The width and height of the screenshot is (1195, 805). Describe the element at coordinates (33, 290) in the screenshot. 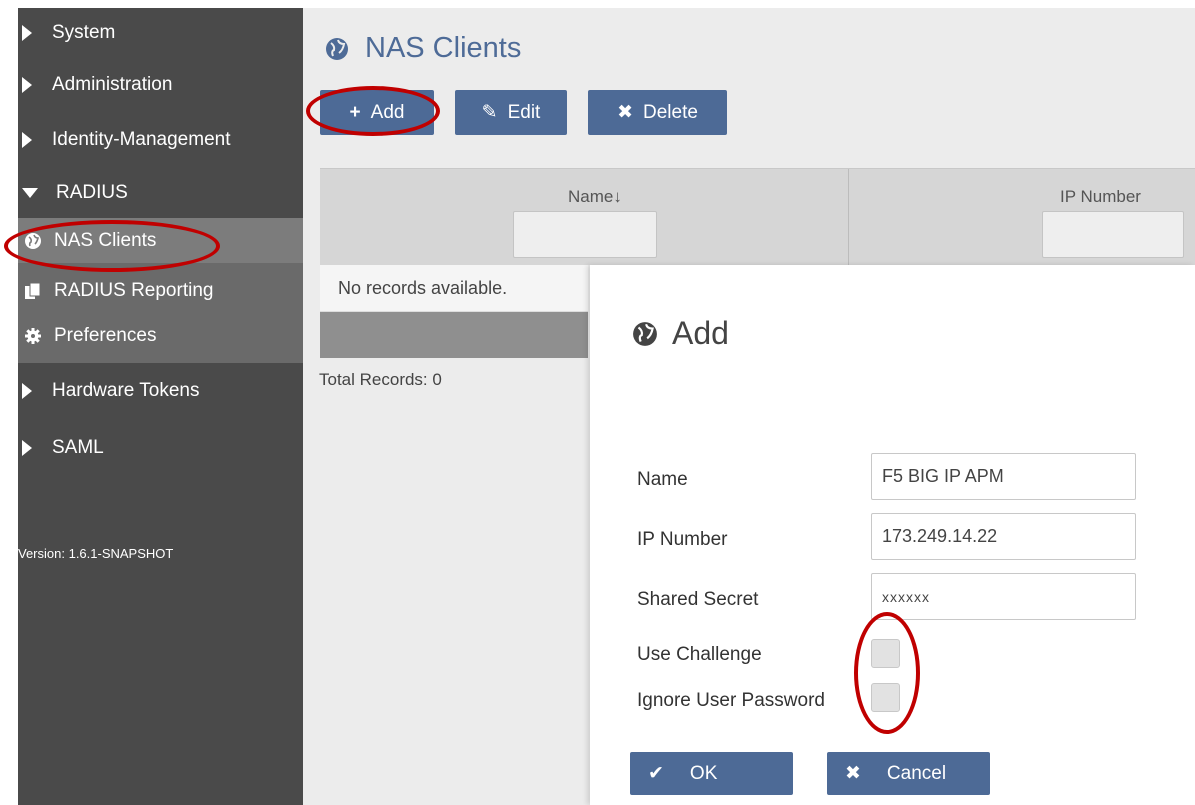

I see `report-icon` at that location.